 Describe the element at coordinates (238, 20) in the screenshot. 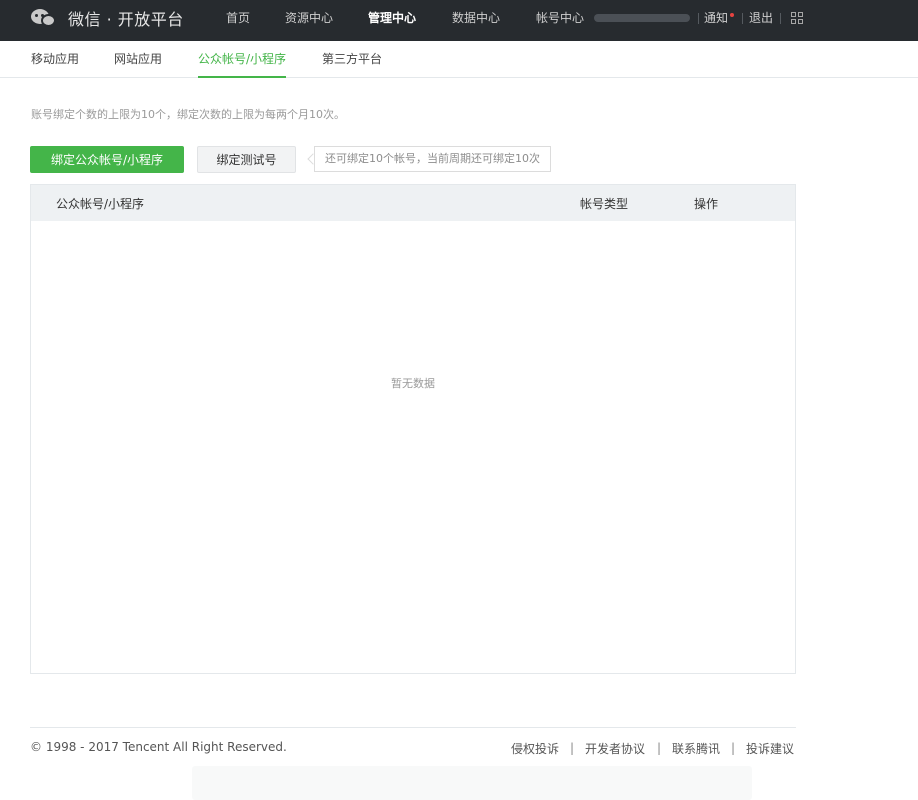

I see `nav-home: 首页` at that location.